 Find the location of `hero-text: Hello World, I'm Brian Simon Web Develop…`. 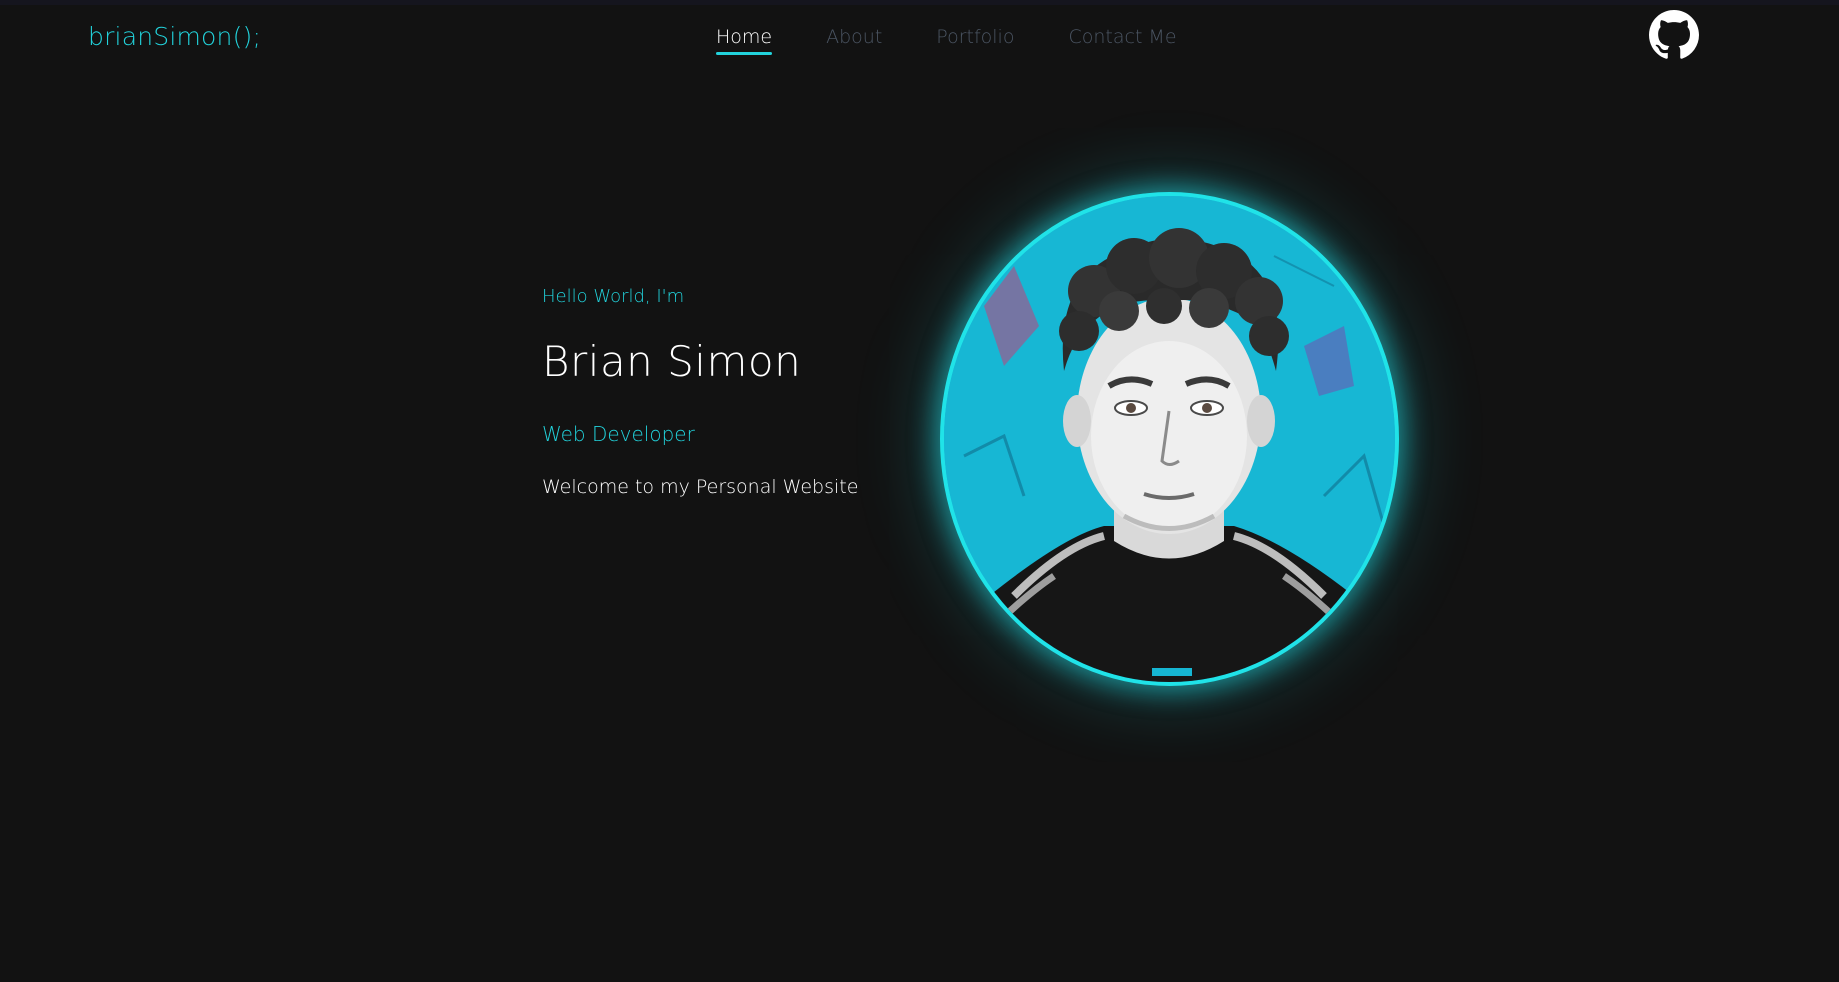

hero-text: Hello World, I'm Brian Simon Web Develop… is located at coordinates (732, 392).